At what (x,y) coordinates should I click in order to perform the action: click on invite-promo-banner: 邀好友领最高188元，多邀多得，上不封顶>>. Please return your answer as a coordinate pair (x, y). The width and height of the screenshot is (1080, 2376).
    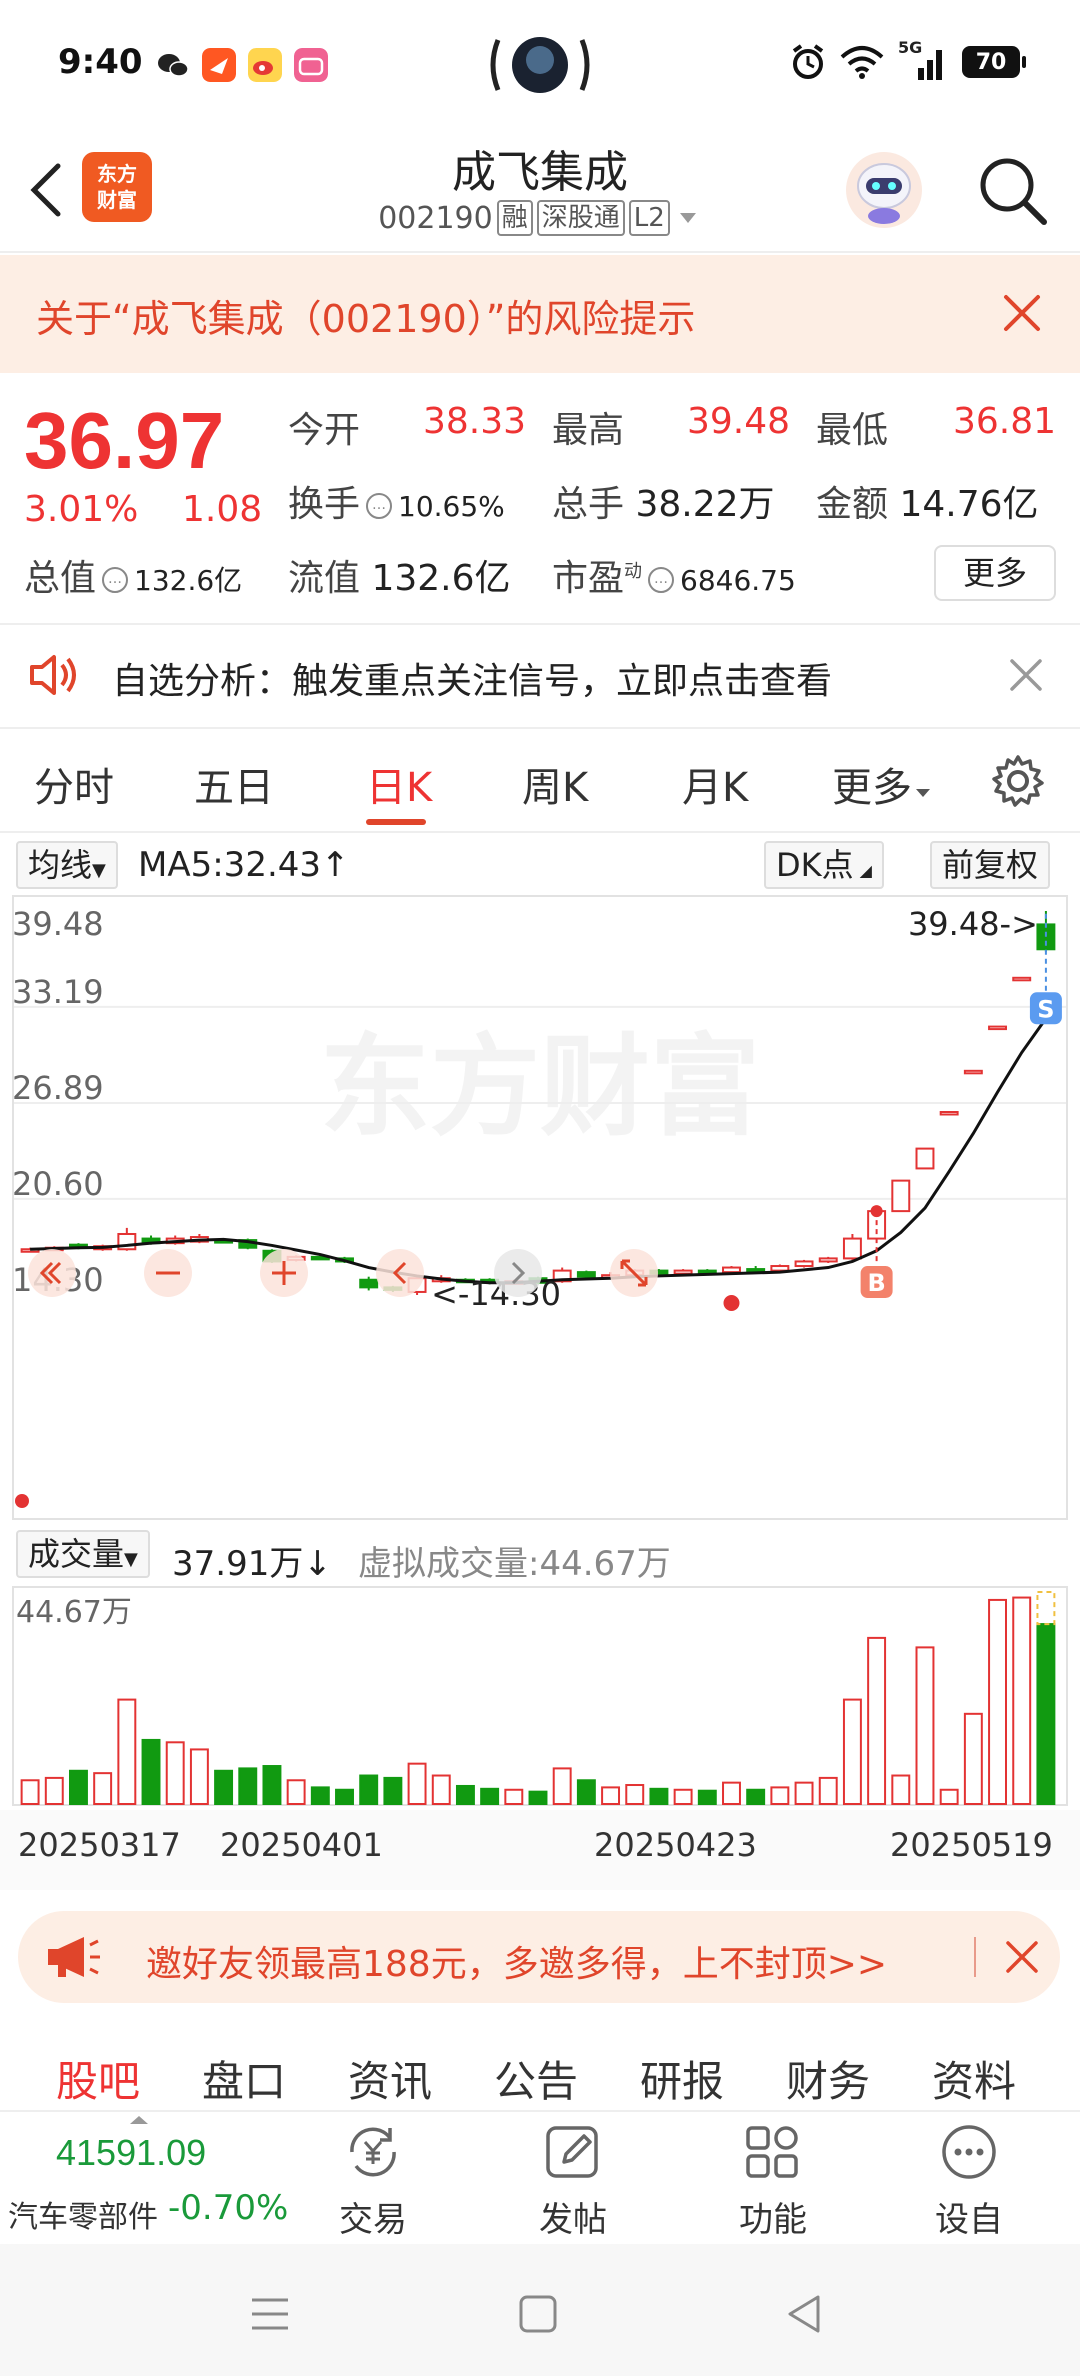
    Looking at the image, I should click on (539, 1957).